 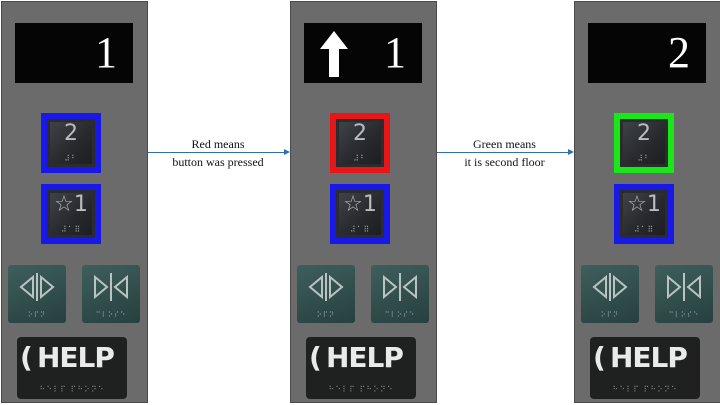 I want to click on floor-number: 2, so click(x=679, y=52).